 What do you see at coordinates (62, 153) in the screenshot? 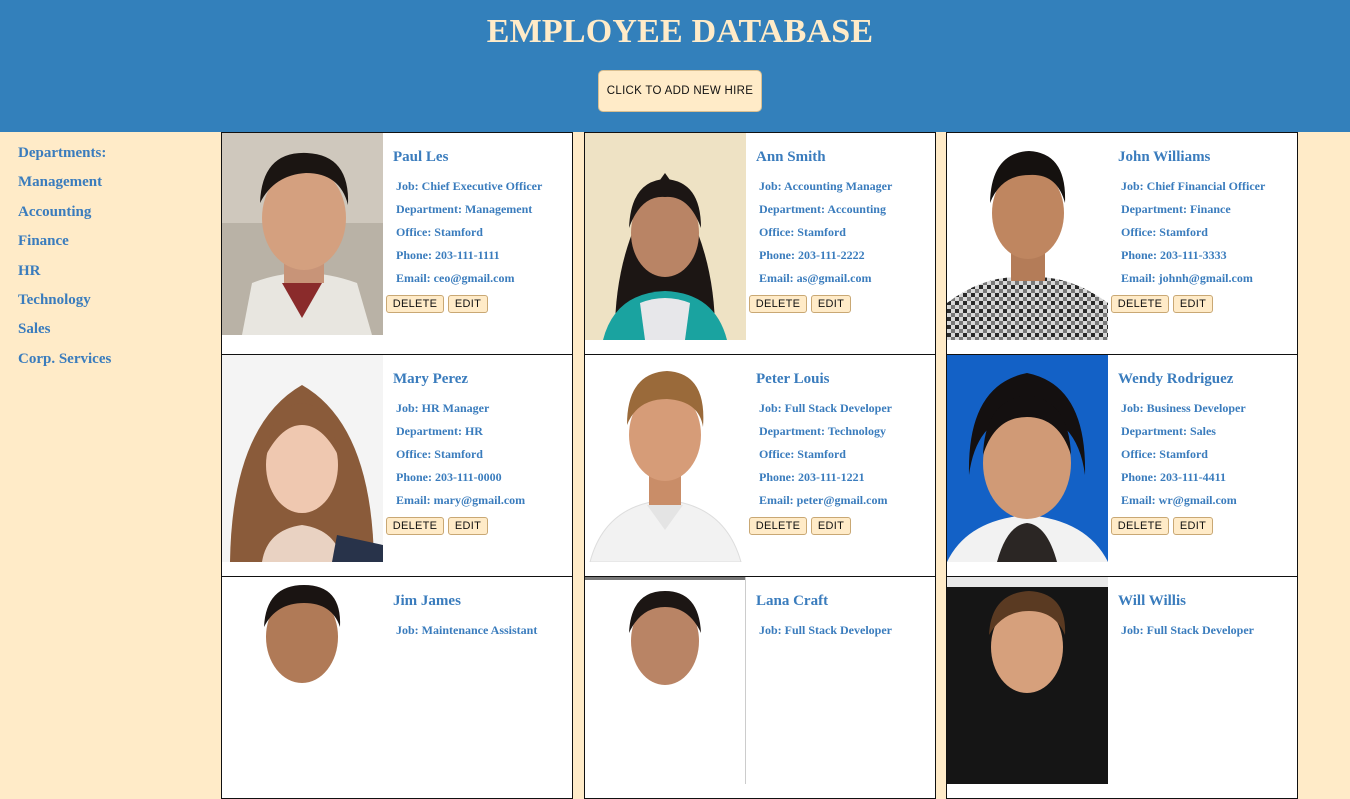
I see `sidebar-heading: Departments:` at bounding box center [62, 153].